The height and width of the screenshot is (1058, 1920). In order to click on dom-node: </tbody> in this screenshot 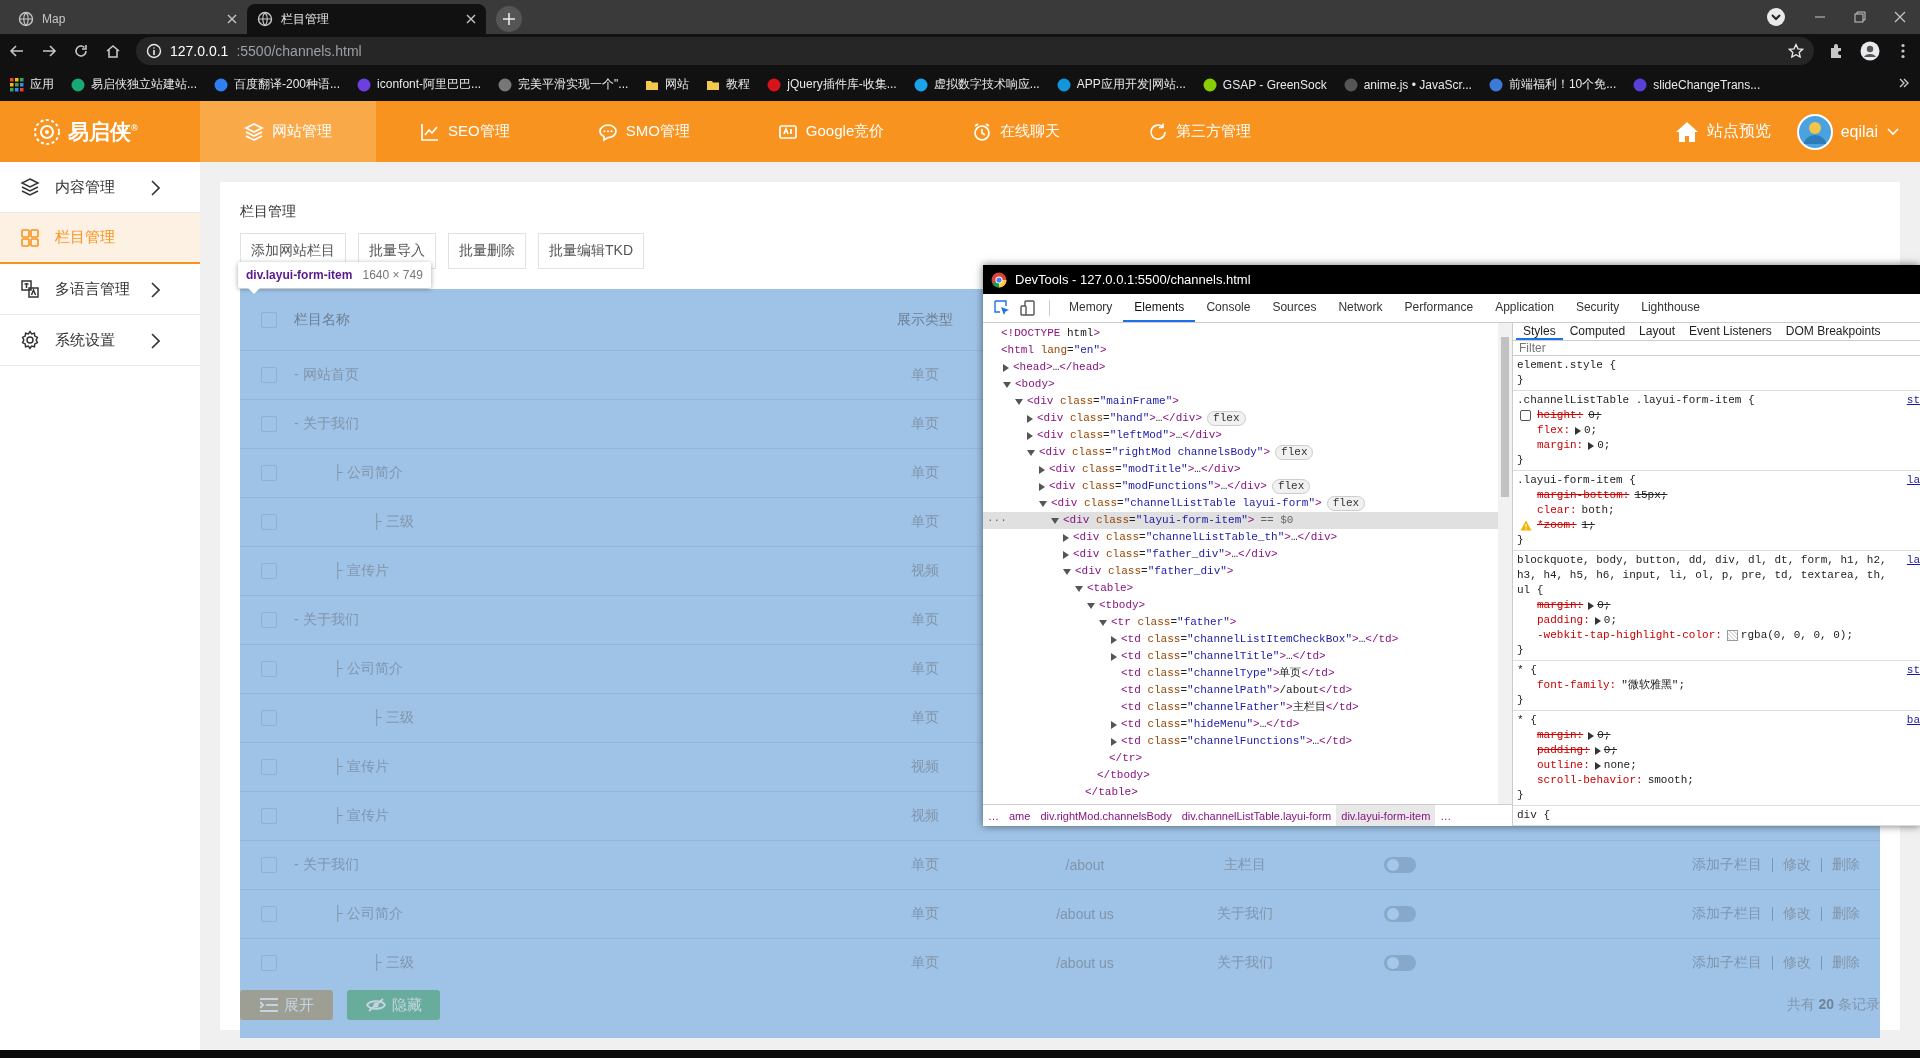, I will do `click(1123, 775)`.